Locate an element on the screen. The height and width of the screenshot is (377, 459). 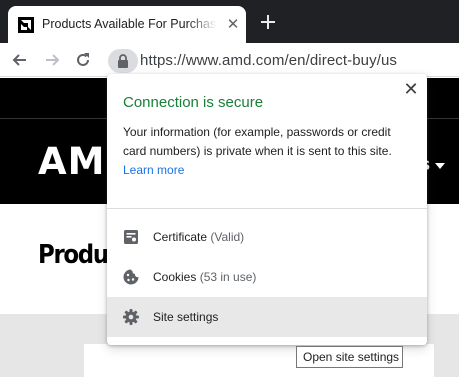
tooltip: Open site settings is located at coordinates (349, 357).